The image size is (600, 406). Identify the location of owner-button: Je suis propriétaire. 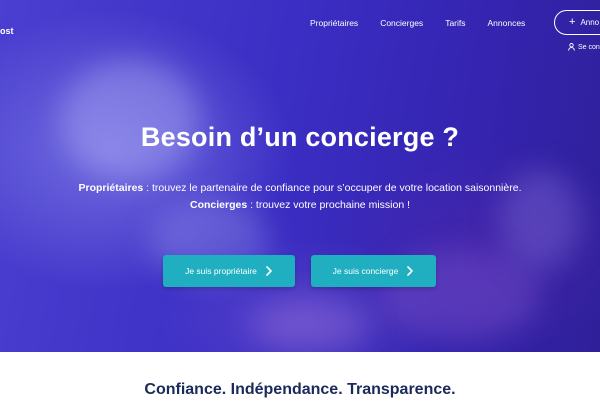
(229, 271).